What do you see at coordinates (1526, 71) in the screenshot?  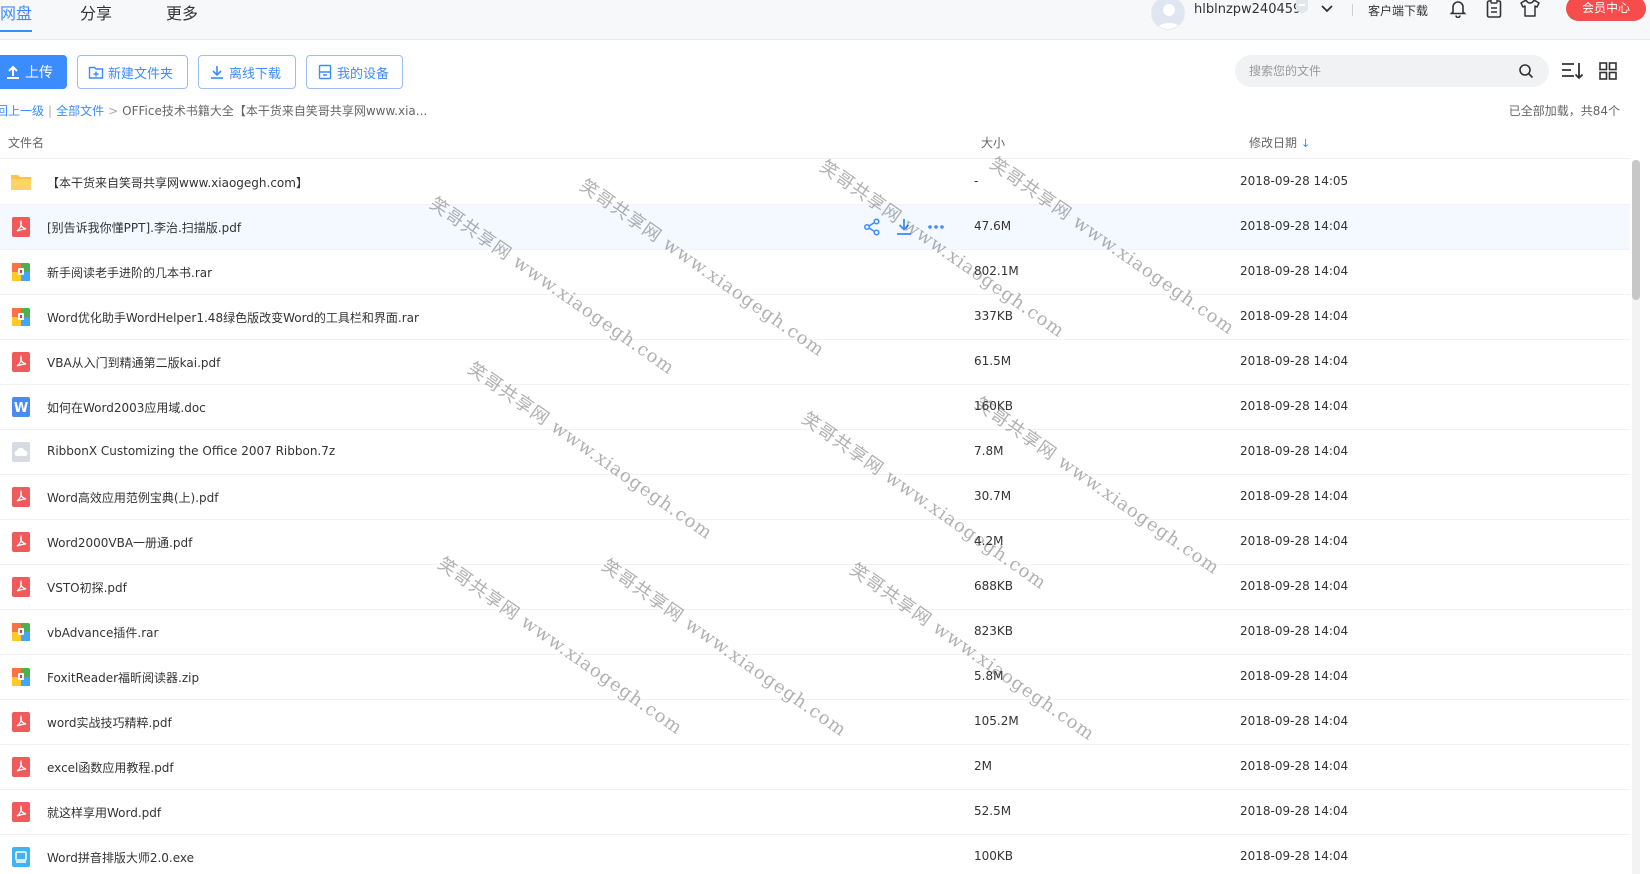 I see `search-icon` at bounding box center [1526, 71].